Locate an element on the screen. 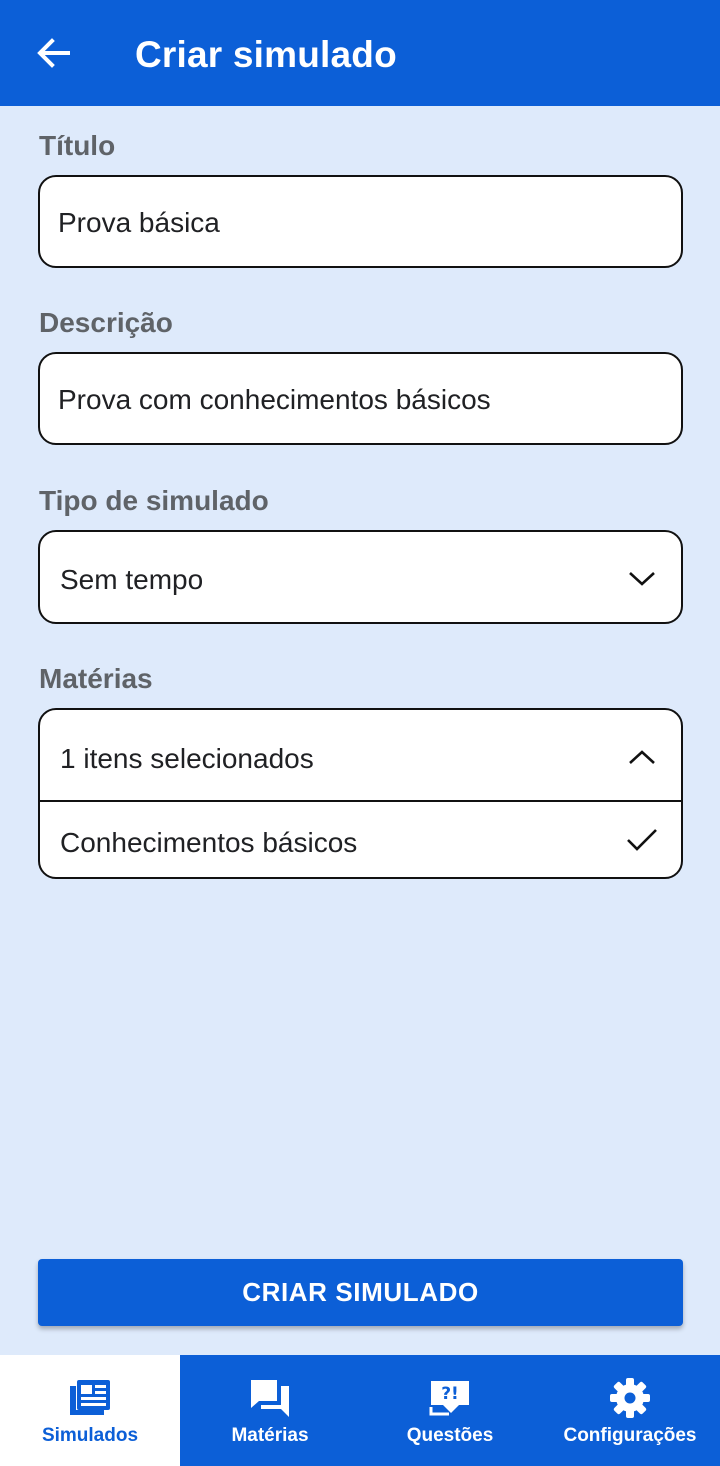 The height and width of the screenshot is (1466, 720). nav-item-materias: Matérias is located at coordinates (270, 1410).